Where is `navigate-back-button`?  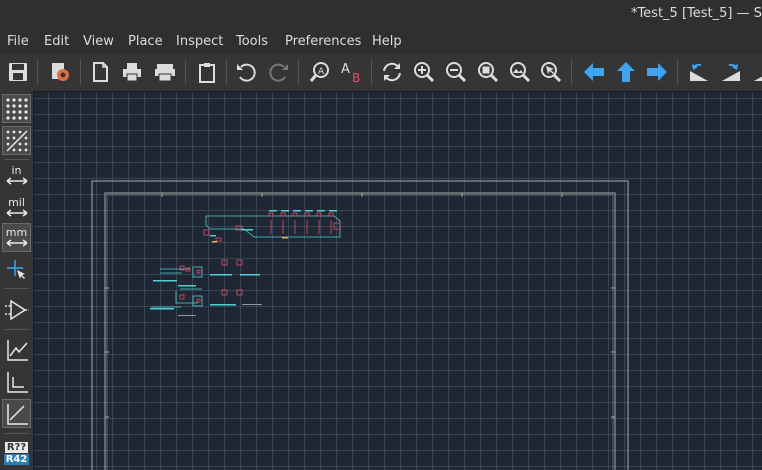
navigate-back-button is located at coordinates (594, 72).